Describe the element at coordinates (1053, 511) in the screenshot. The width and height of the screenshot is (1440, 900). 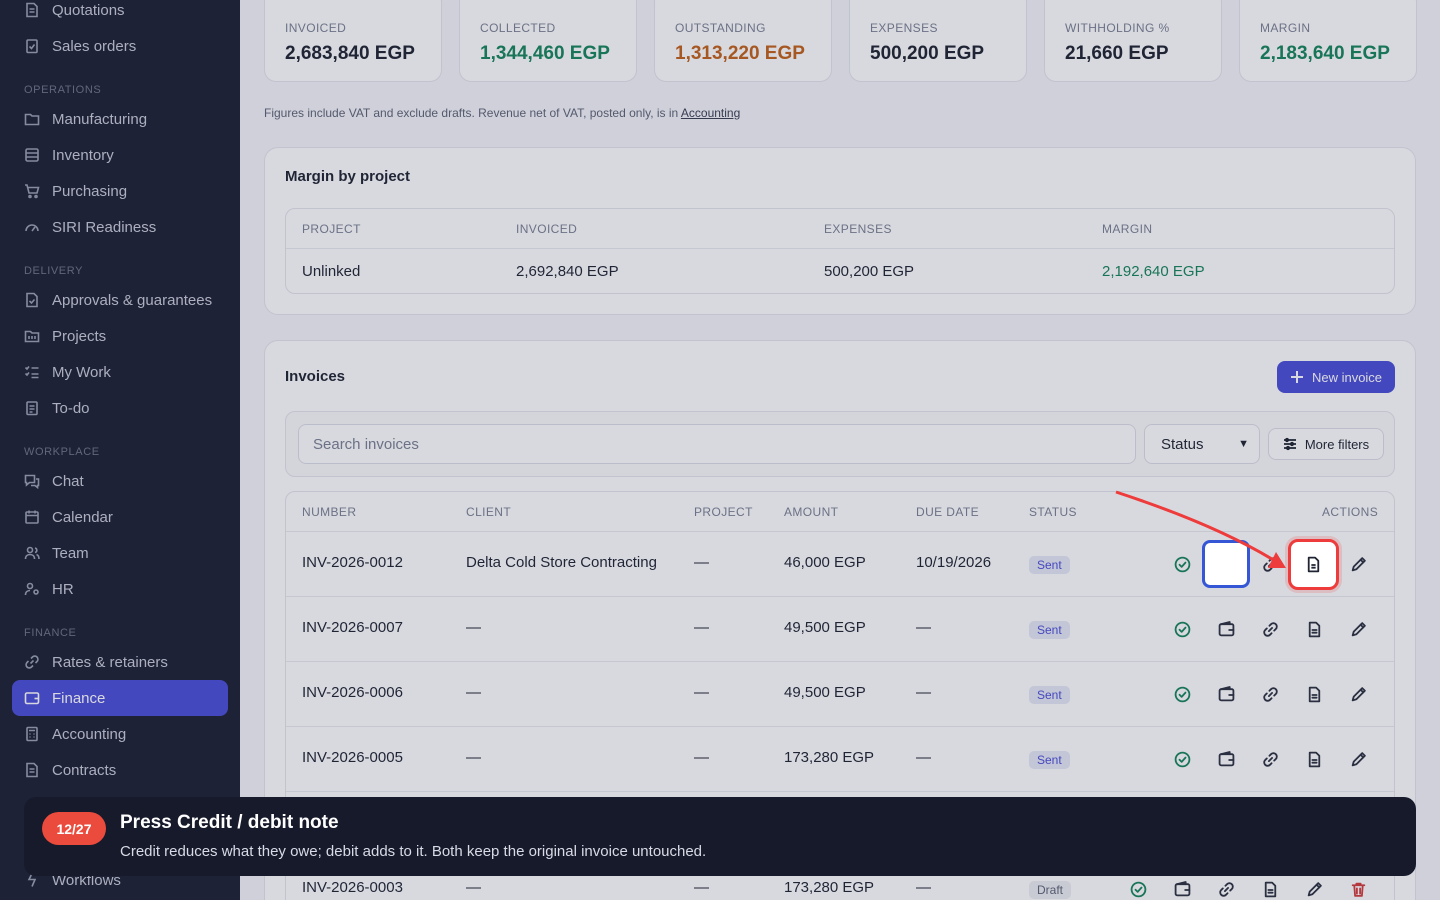
I see `col-status: STATUS` at that location.